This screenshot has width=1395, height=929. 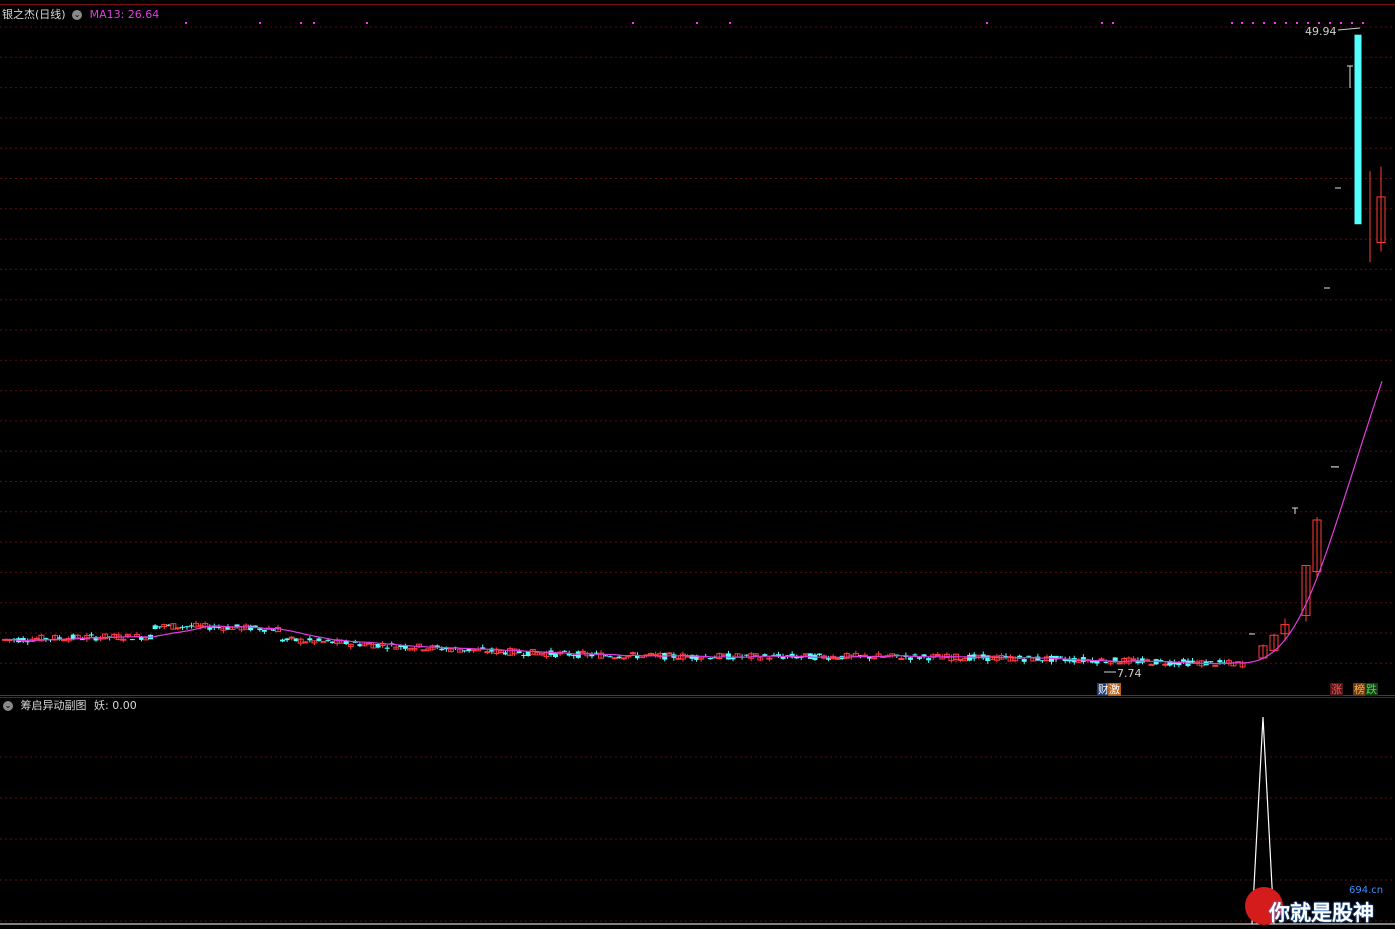 I want to click on main-panel-header: 银之杰(日线) ⌄ MA13: 26.64, so click(x=80, y=15).